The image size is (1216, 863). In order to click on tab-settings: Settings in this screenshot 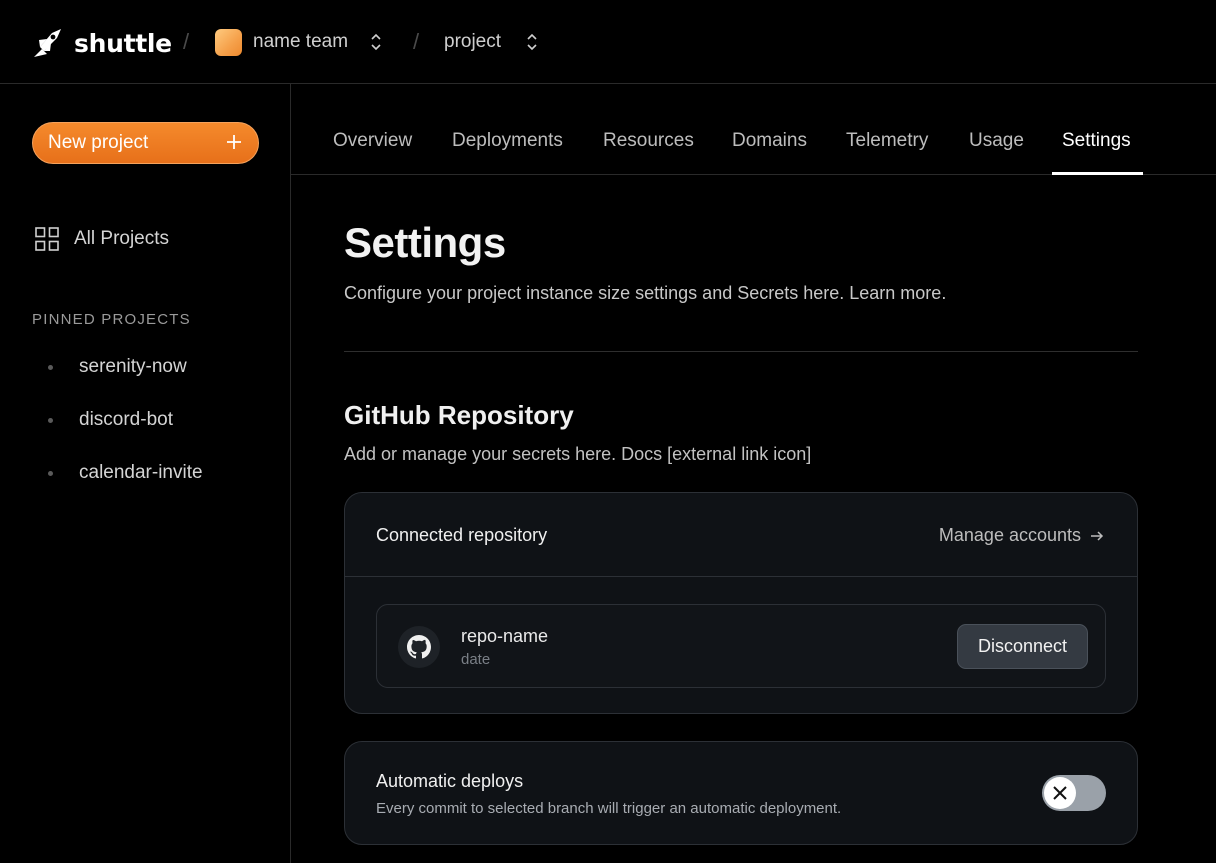, I will do `click(1096, 141)`.